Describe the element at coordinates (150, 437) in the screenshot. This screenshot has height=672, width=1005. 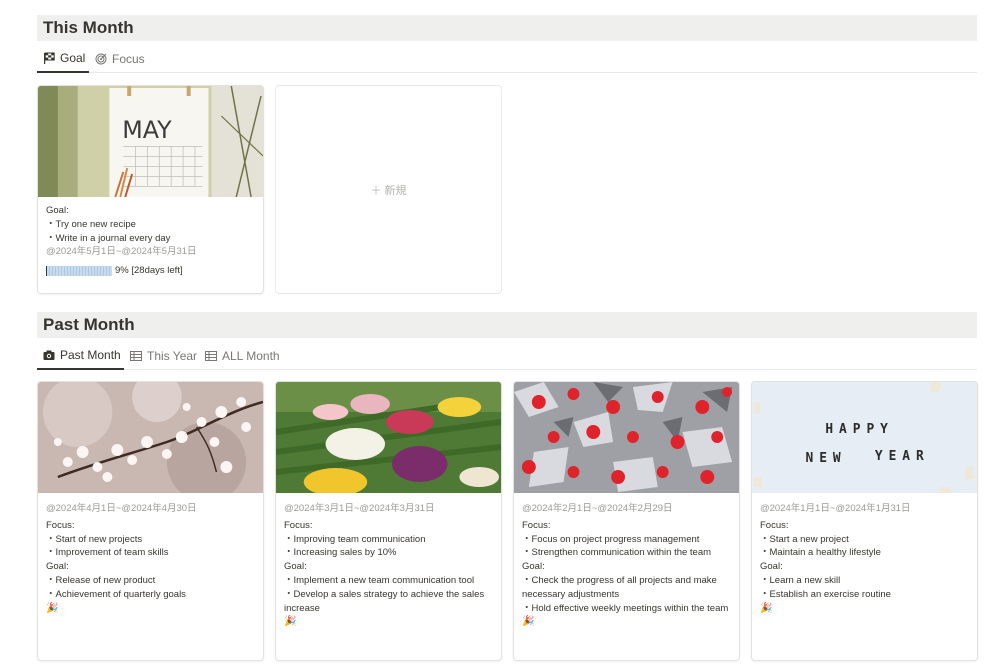
I see `cherry-blossom-image` at that location.